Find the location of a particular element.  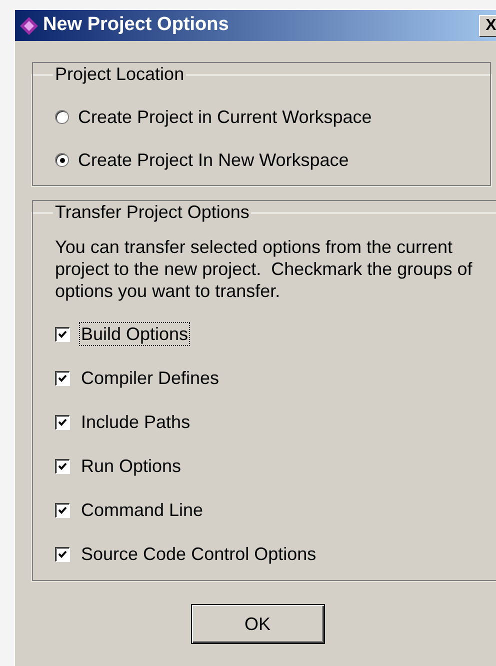

checkbox-label: Run Options is located at coordinates (131, 466).